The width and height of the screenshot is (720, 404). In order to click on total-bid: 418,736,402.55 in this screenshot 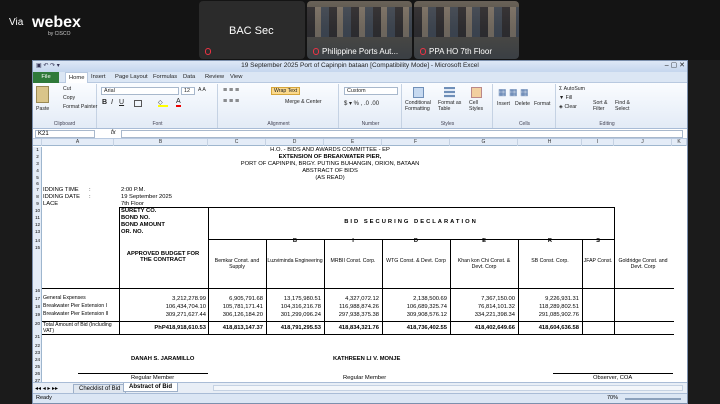, I will do `click(414, 328)`.